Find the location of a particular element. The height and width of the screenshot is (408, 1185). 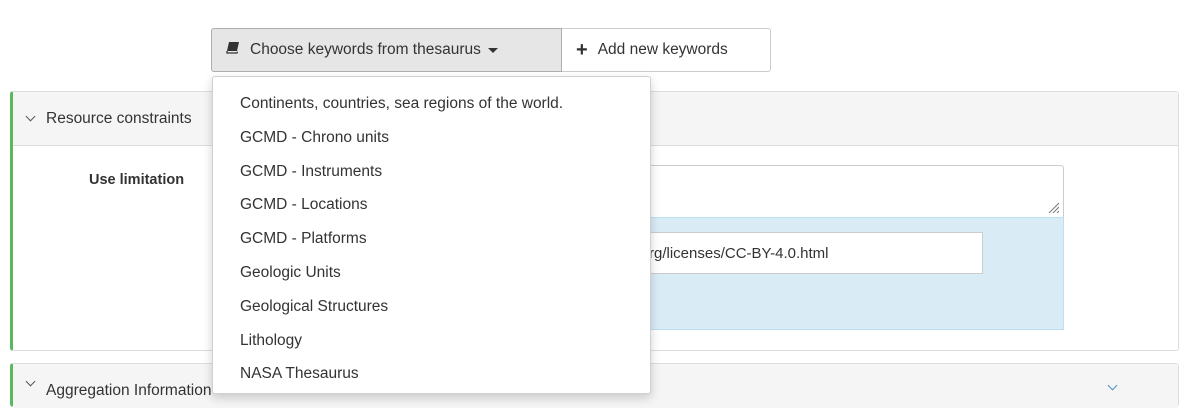

dropdown-item: GCMD - Locations is located at coordinates (431, 205).